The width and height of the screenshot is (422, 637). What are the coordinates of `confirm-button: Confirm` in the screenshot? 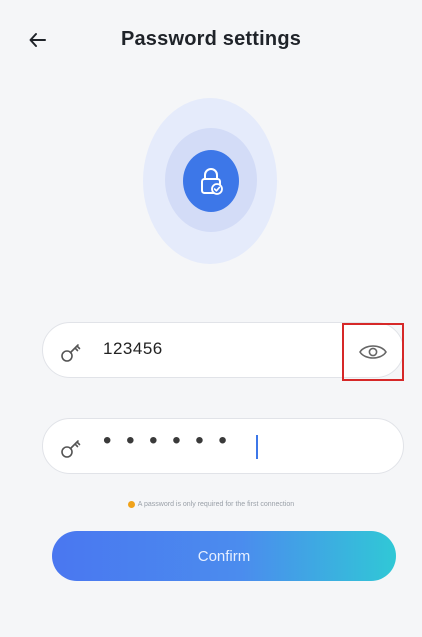 It's located at (224, 556).